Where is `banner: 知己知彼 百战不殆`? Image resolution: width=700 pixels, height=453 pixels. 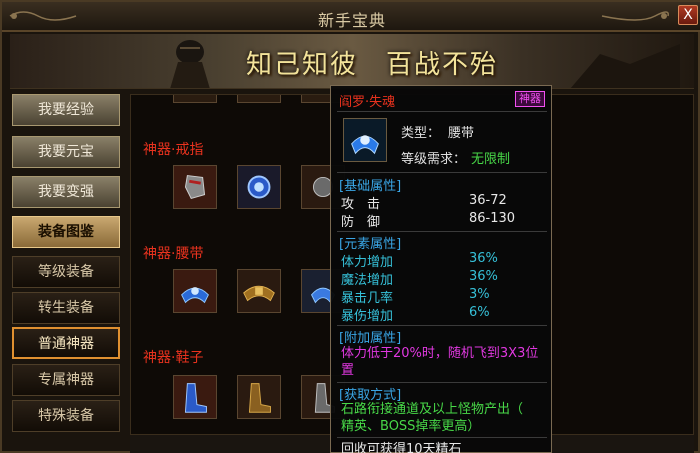 banner: 知己知彼 百战不殆 is located at coordinates (352, 61).